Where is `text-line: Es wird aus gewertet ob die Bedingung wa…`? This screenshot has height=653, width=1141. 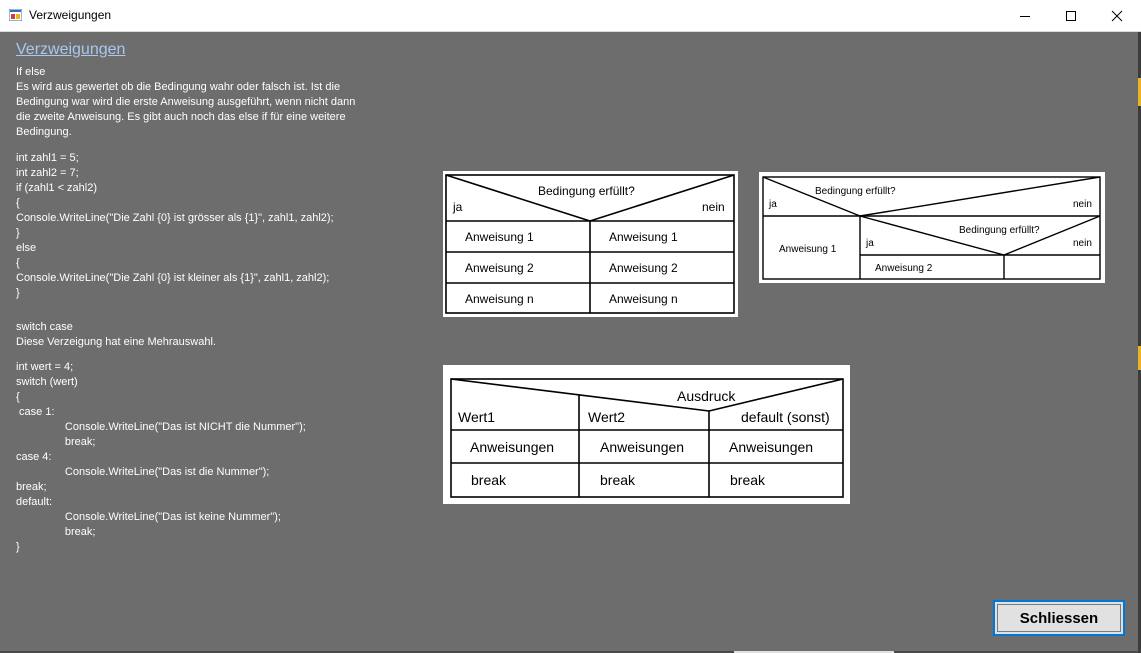
text-line: Es wird aus gewertet ob die Bedingung wa… is located at coordinates (178, 87).